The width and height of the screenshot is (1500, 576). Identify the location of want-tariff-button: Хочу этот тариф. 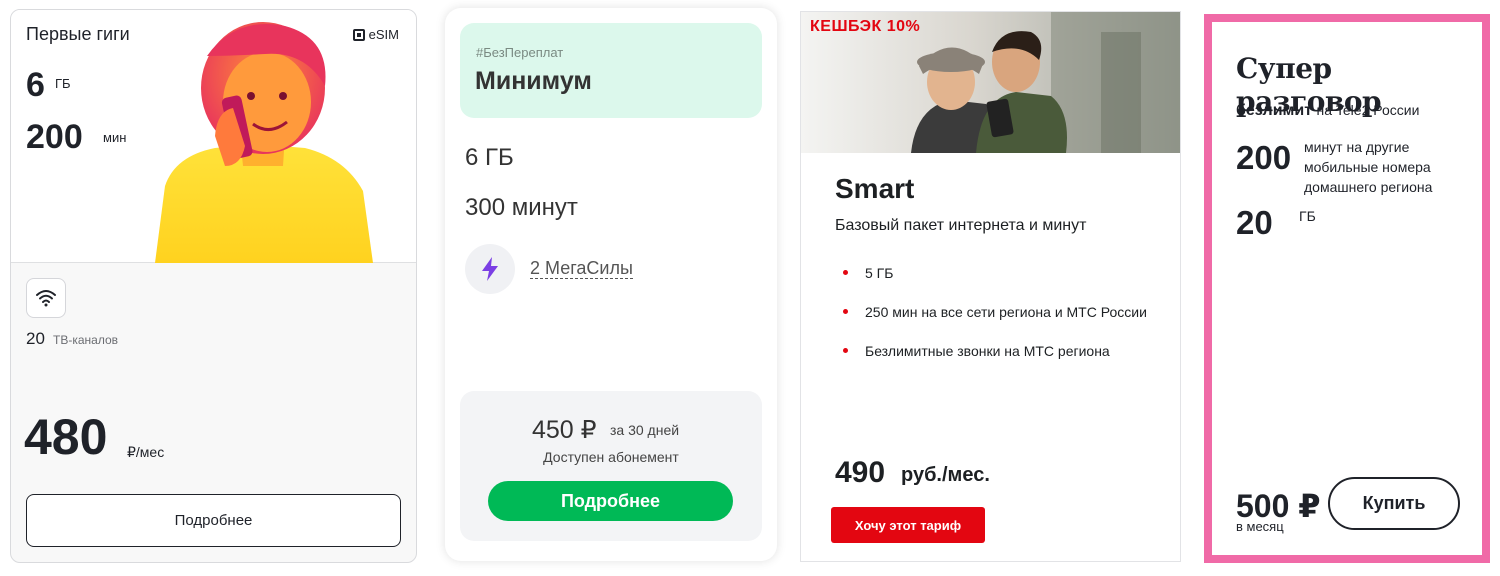
(908, 525).